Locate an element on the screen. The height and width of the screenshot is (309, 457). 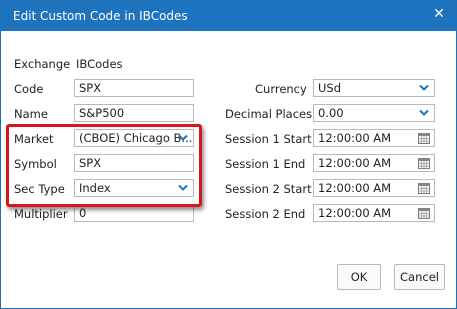
decimal-places-select-value: 0.00 is located at coordinates (331, 113).